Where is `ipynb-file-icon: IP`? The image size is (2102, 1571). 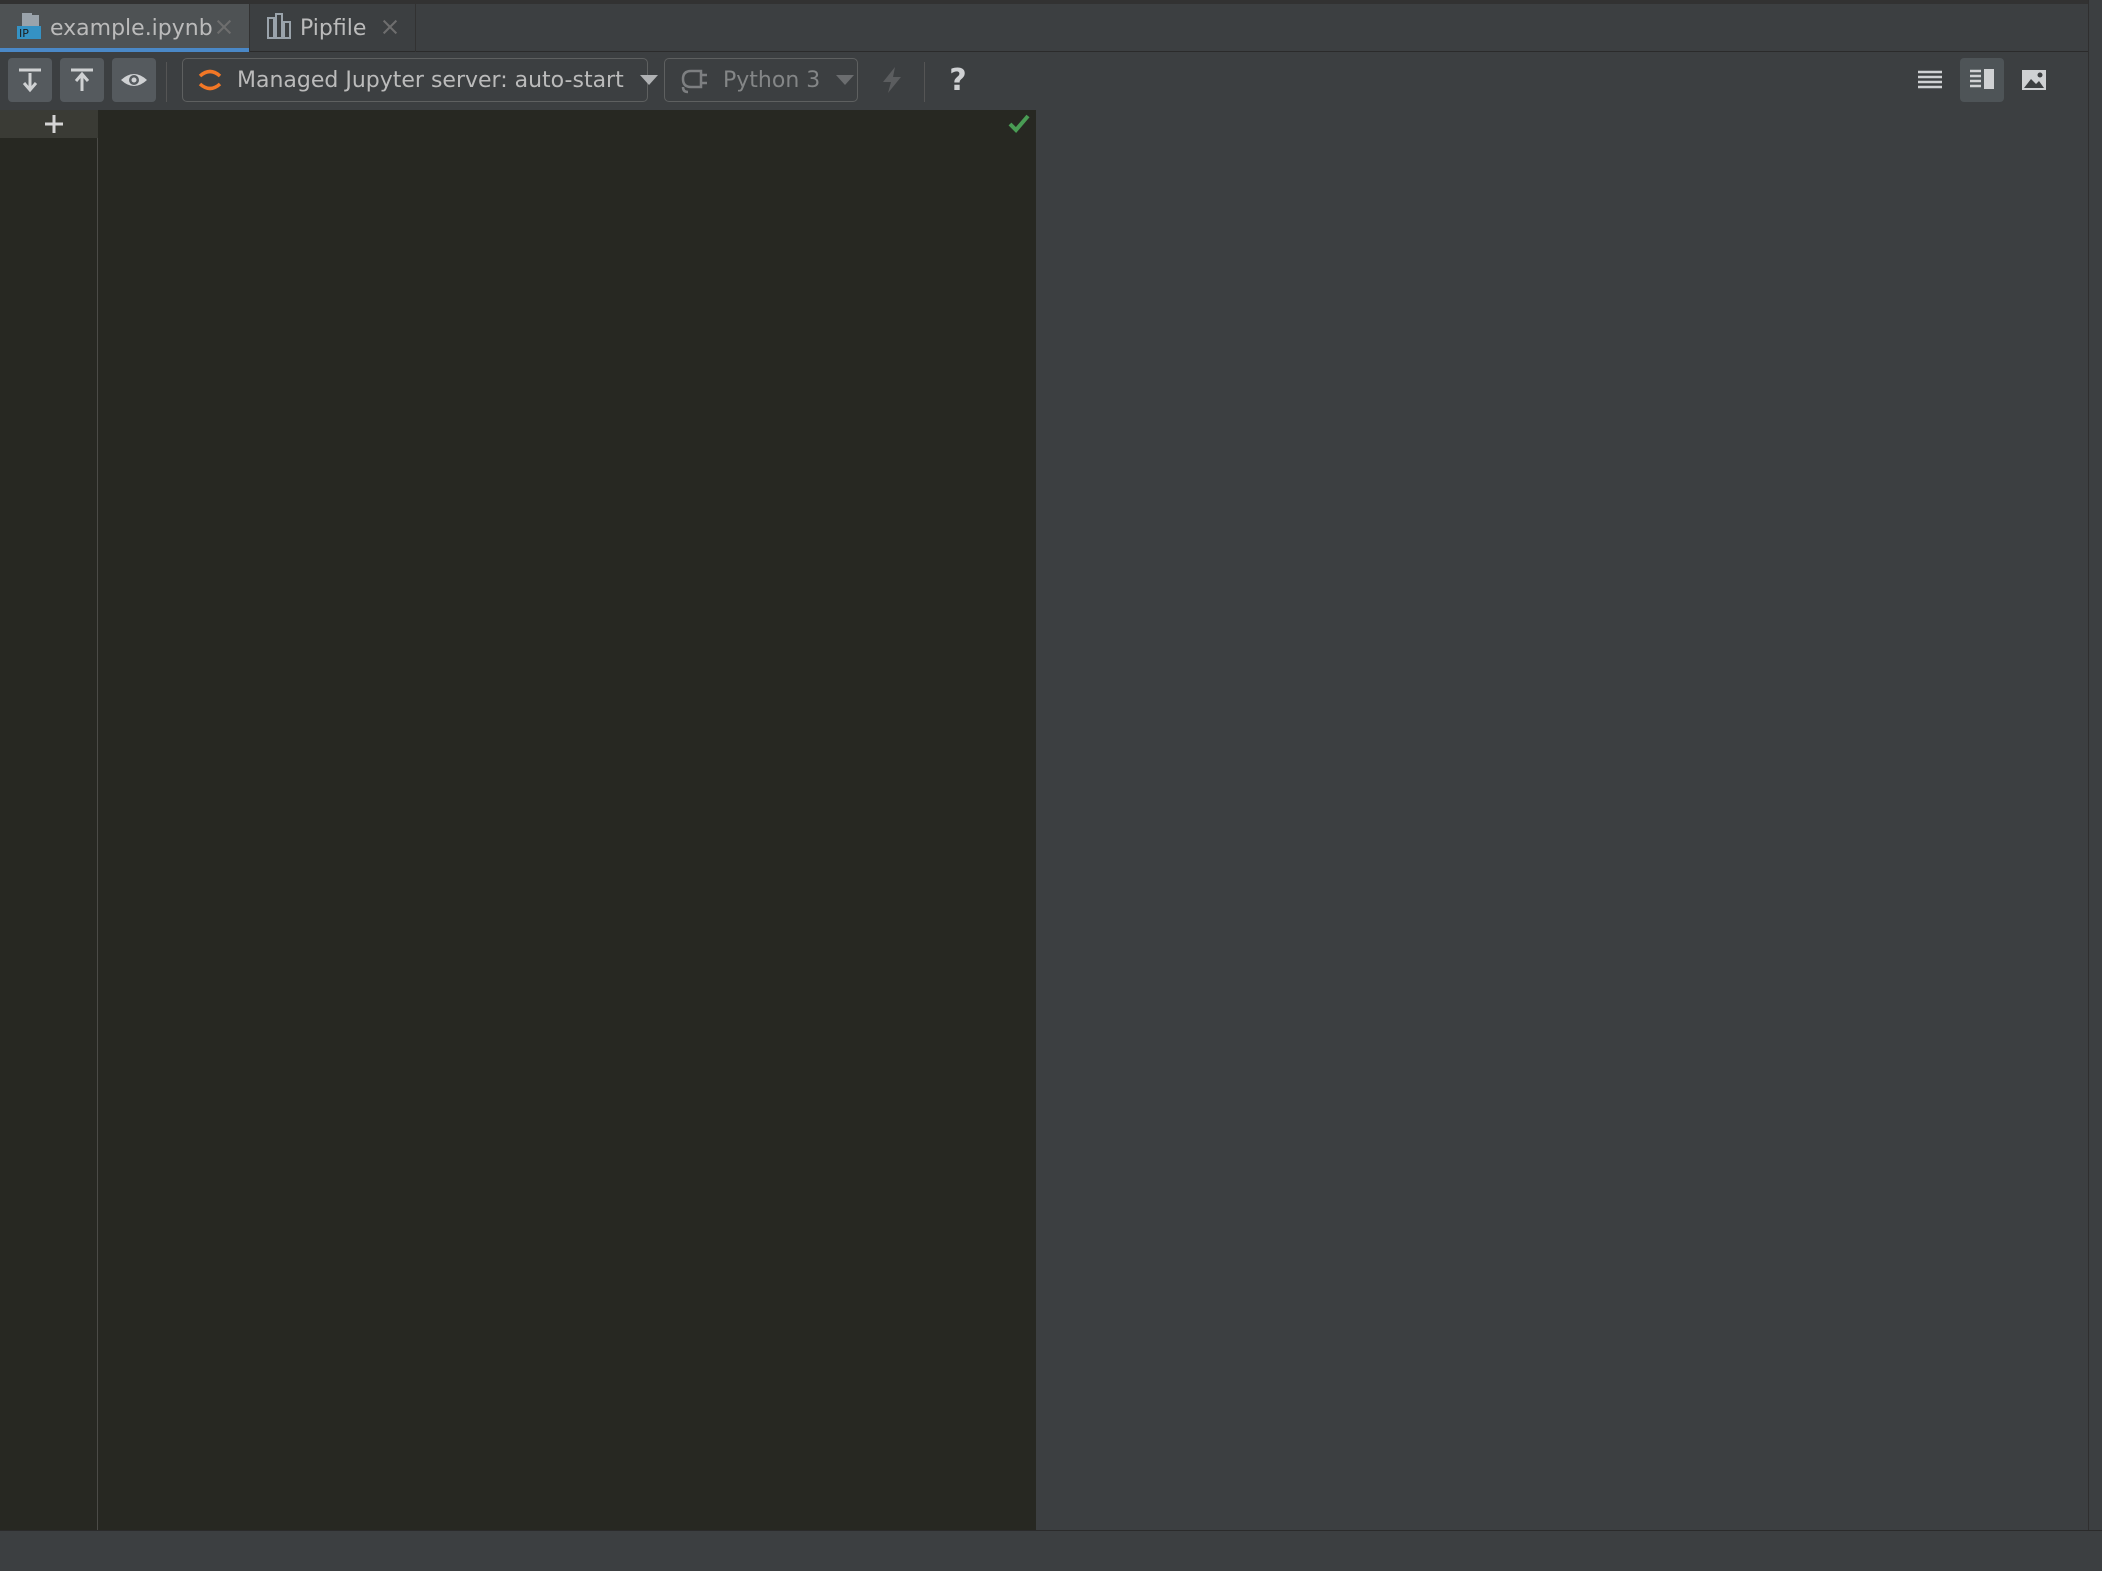
ipynb-file-icon: IP is located at coordinates (29, 28).